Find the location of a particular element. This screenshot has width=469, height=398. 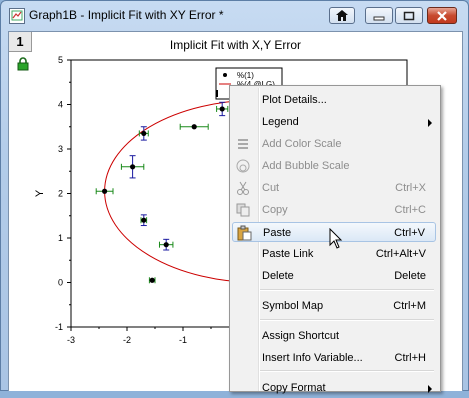

menu-item-label: Symbol Map is located at coordinates (293, 306).